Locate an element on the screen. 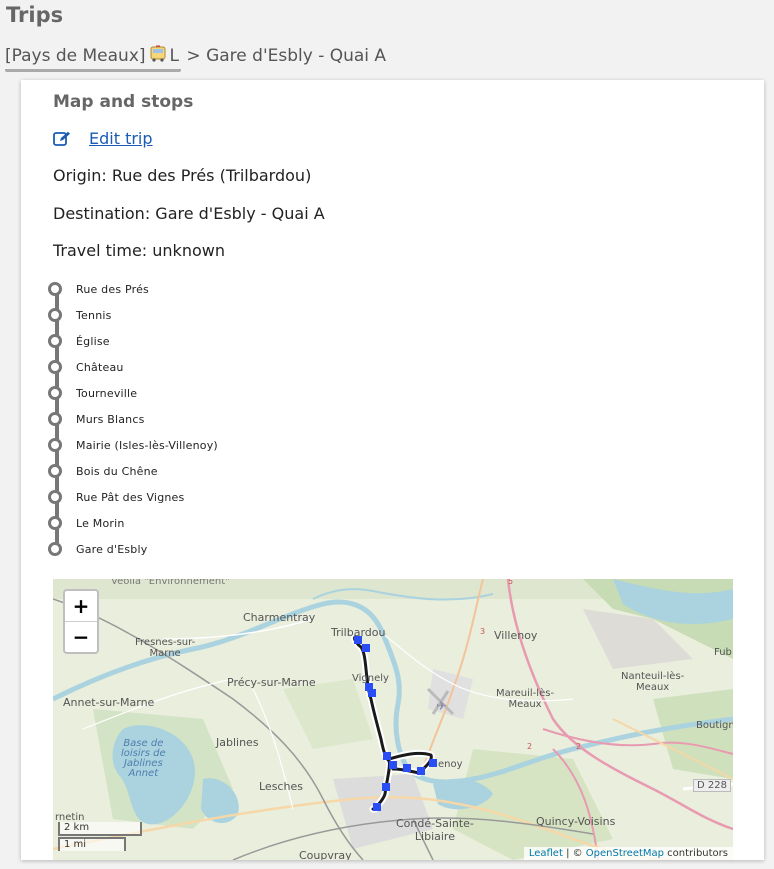 Image resolution: width=774 pixels, height=869 pixels. stop-item: Bois du Chêne is located at coordinates (198, 471).